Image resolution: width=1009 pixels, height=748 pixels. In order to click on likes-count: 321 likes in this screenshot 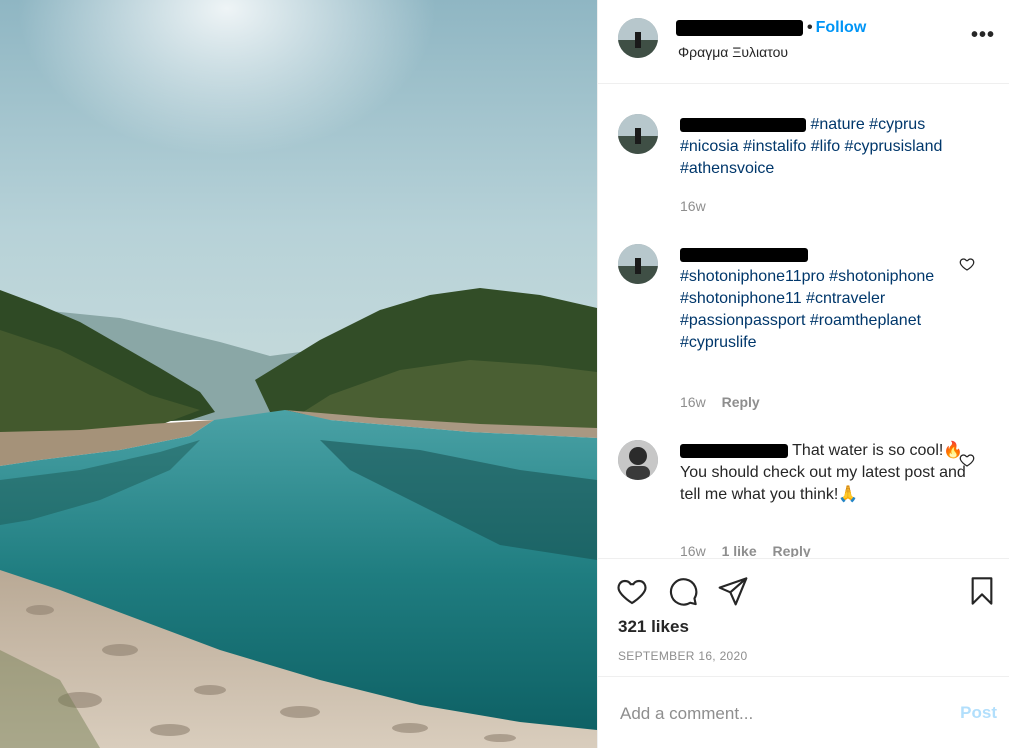, I will do `click(653, 627)`.